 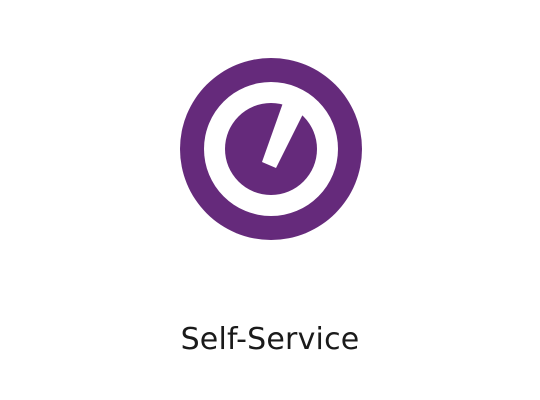 I want to click on app-label: Self-Service, so click(x=270, y=339).